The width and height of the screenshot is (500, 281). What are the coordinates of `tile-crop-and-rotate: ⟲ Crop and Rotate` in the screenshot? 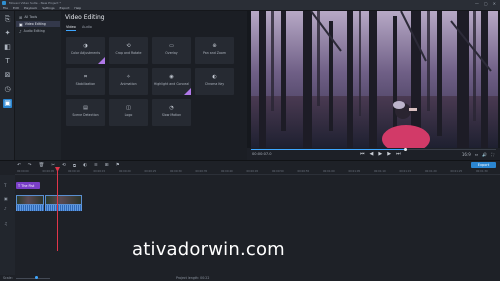 It's located at (128, 50).